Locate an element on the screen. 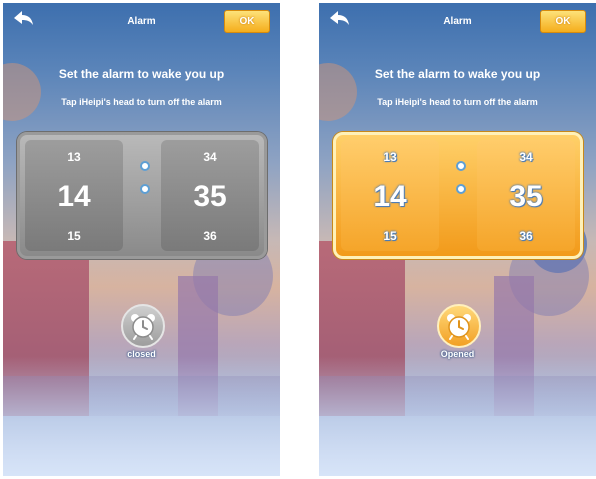  alarm-status-label: Opened is located at coordinates (457, 354).